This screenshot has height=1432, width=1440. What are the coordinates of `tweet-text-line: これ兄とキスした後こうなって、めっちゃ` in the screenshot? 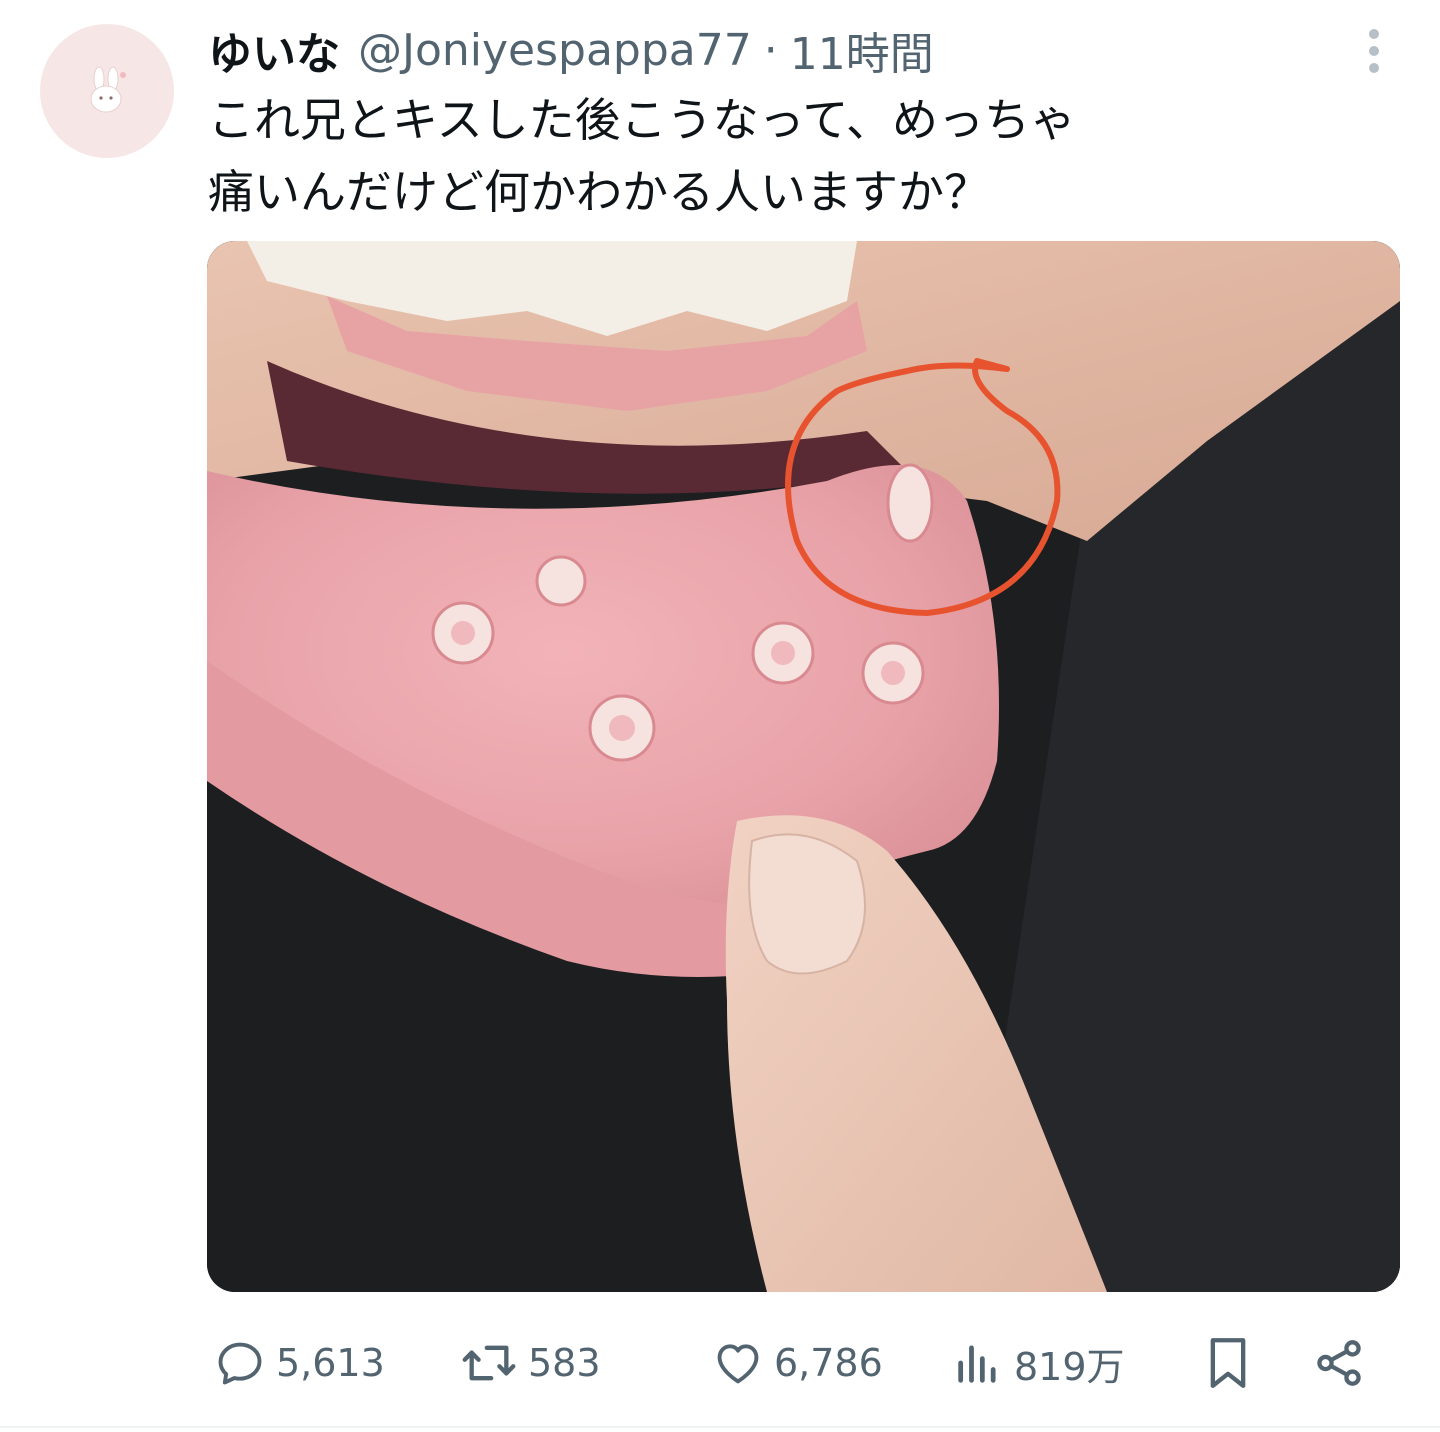 It's located at (642, 120).